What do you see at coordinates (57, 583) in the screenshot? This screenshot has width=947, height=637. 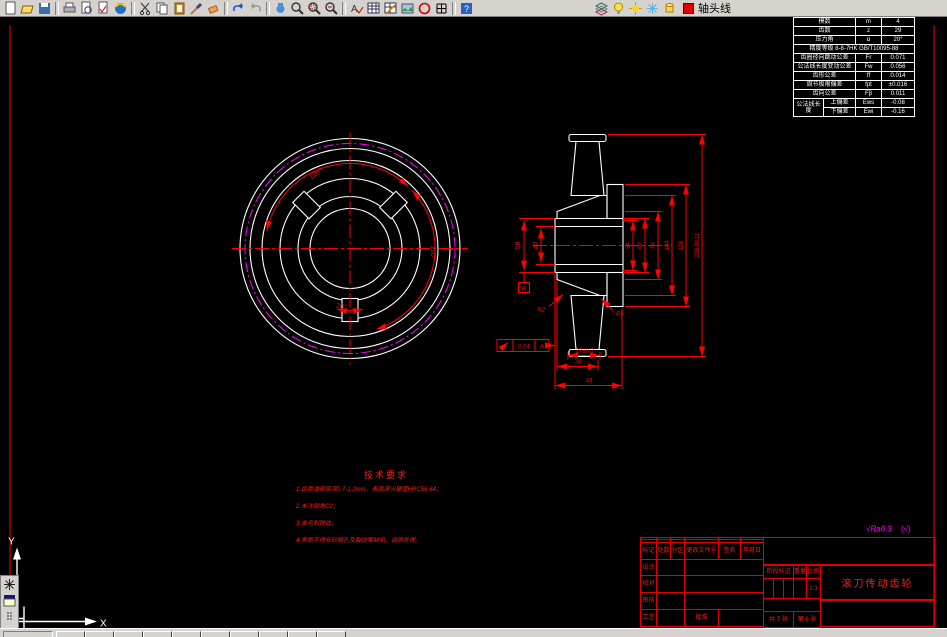 I see `ucs-icon: Y X` at bounding box center [57, 583].